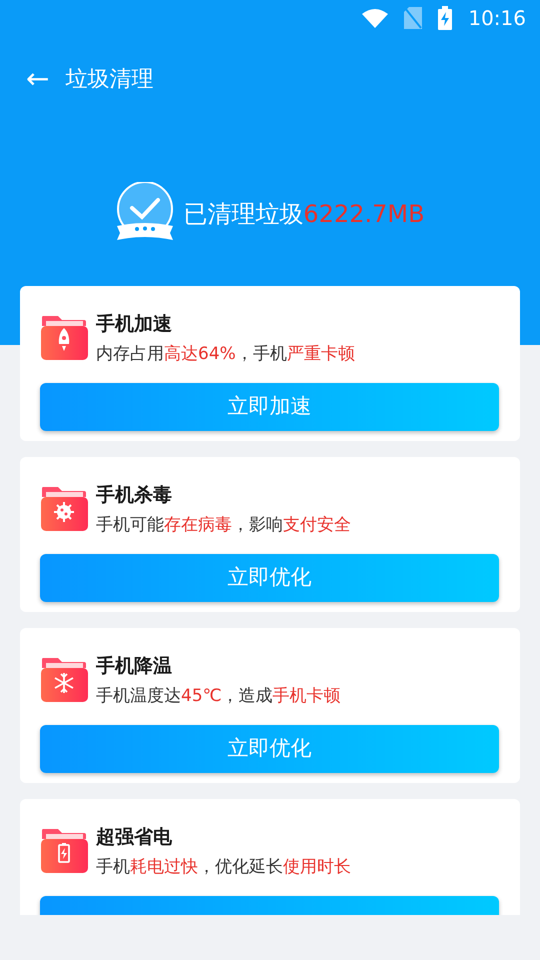 This screenshot has width=540, height=960. What do you see at coordinates (38, 79) in the screenshot?
I see `back-button: ←` at bounding box center [38, 79].